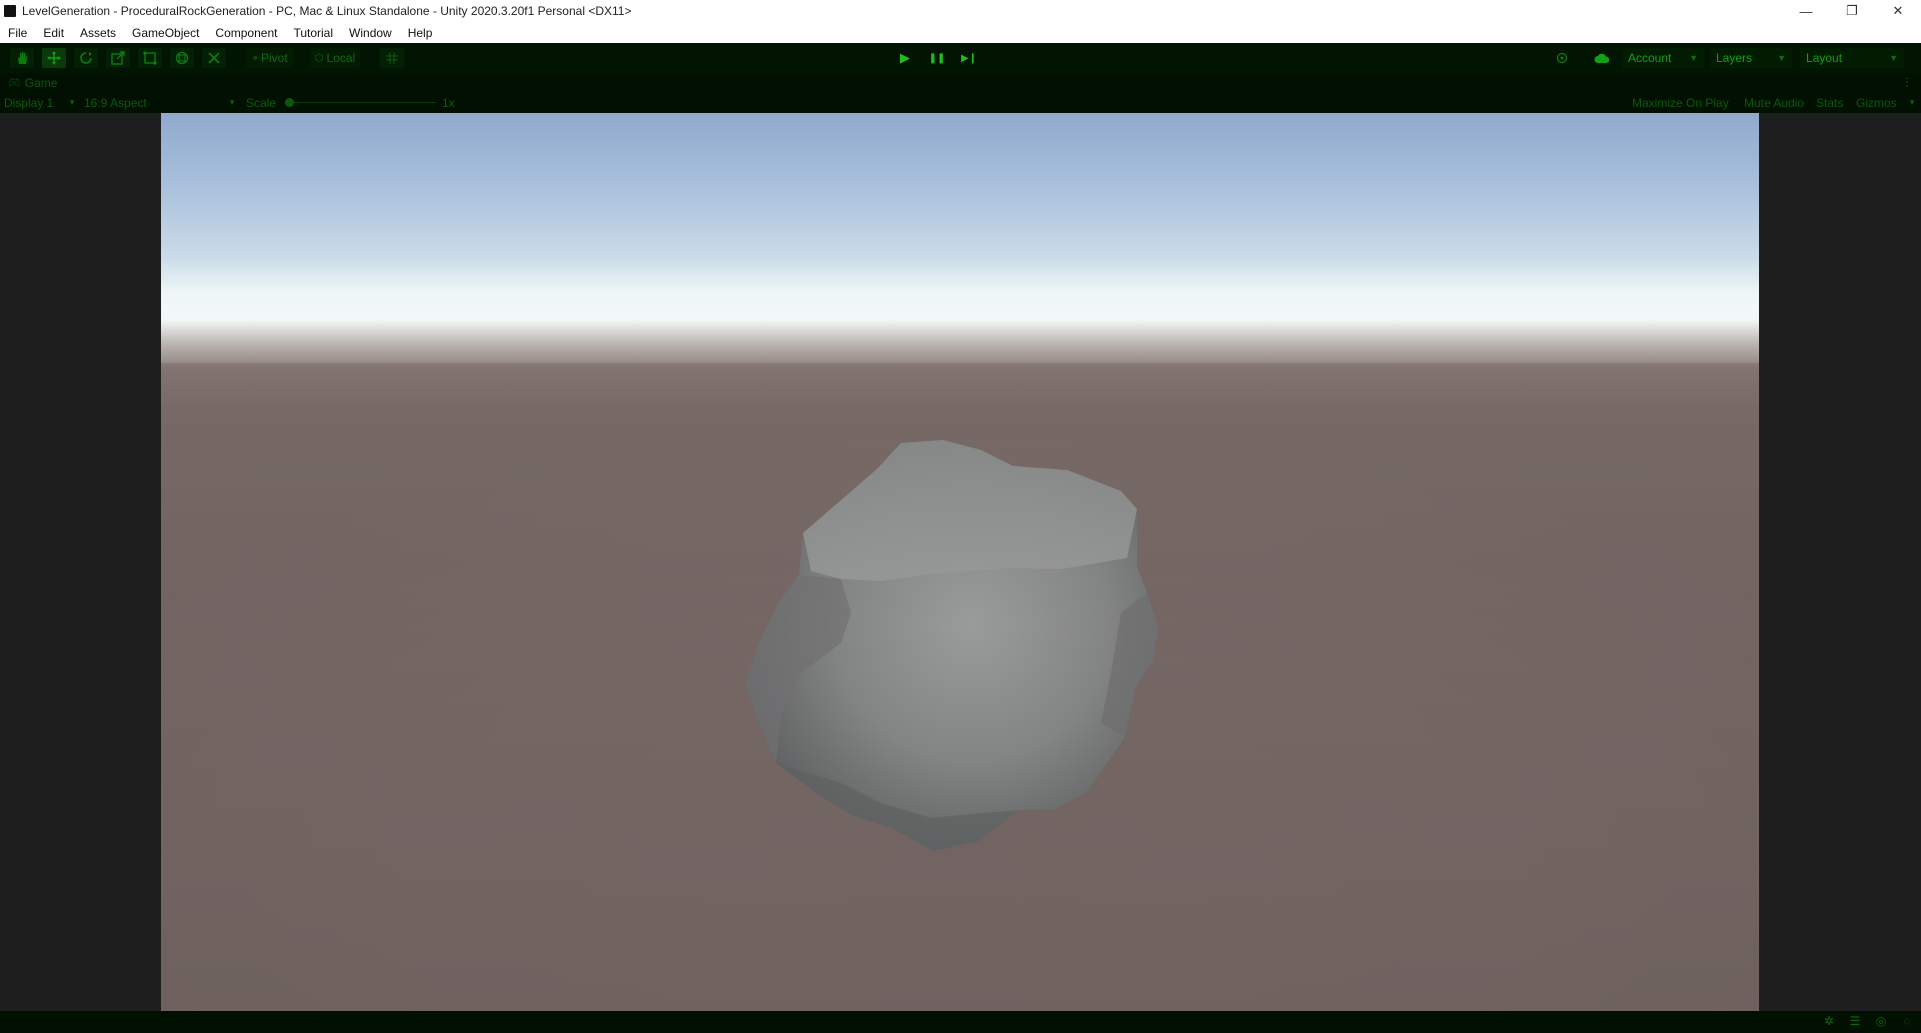  Describe the element at coordinates (182, 58) in the screenshot. I see `transform-tool-icon` at that location.